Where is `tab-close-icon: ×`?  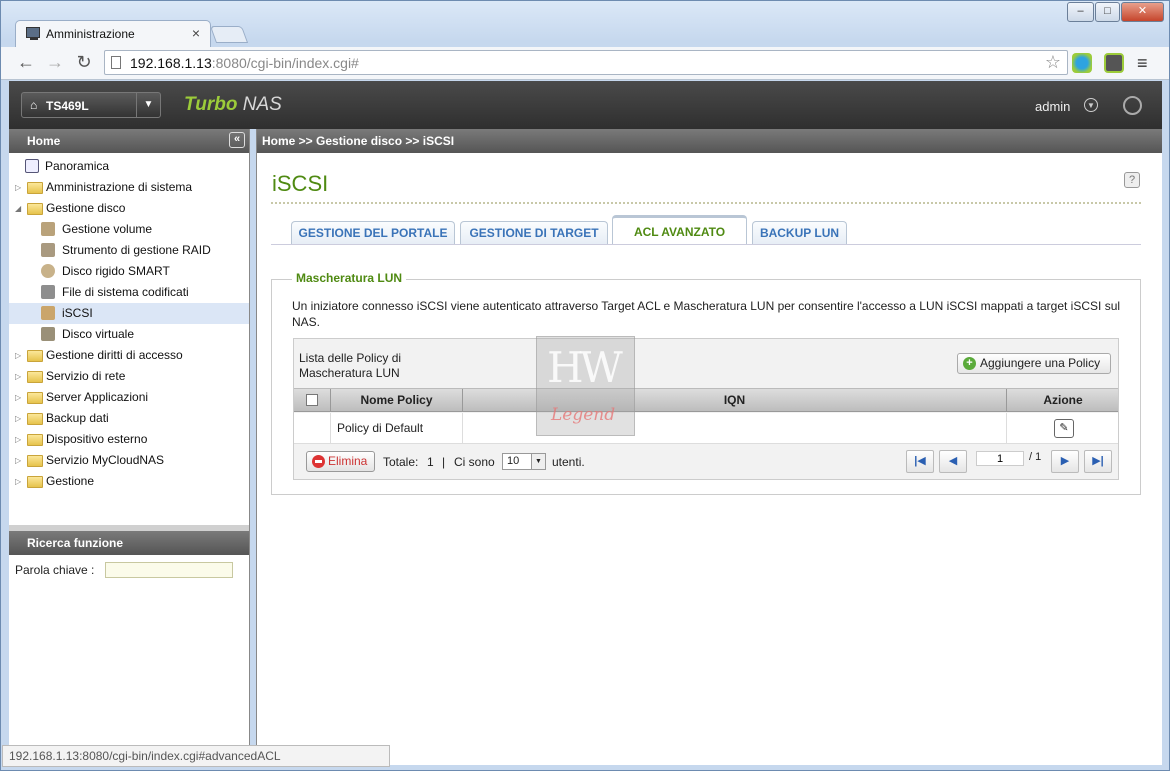 tab-close-icon: × is located at coordinates (196, 33).